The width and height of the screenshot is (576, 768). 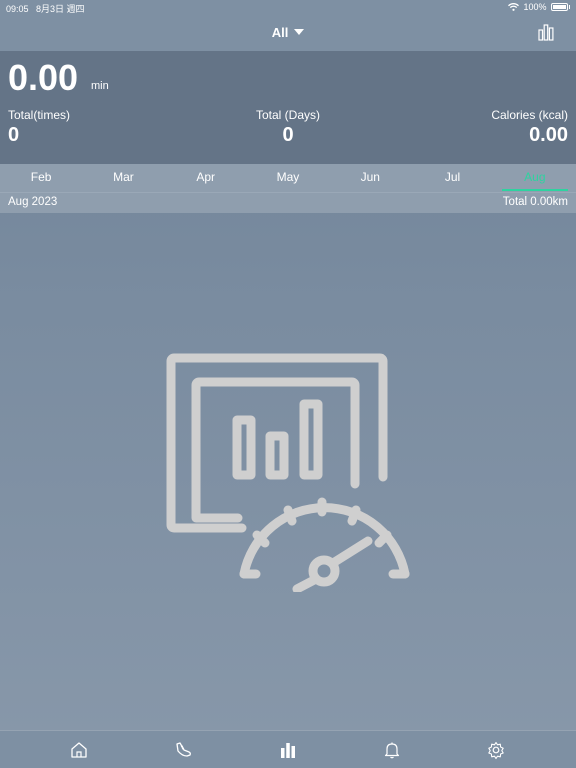 What do you see at coordinates (288, 202) in the screenshot?
I see `period-summary-bar: Aug 2023 Total 0.00km` at bounding box center [288, 202].